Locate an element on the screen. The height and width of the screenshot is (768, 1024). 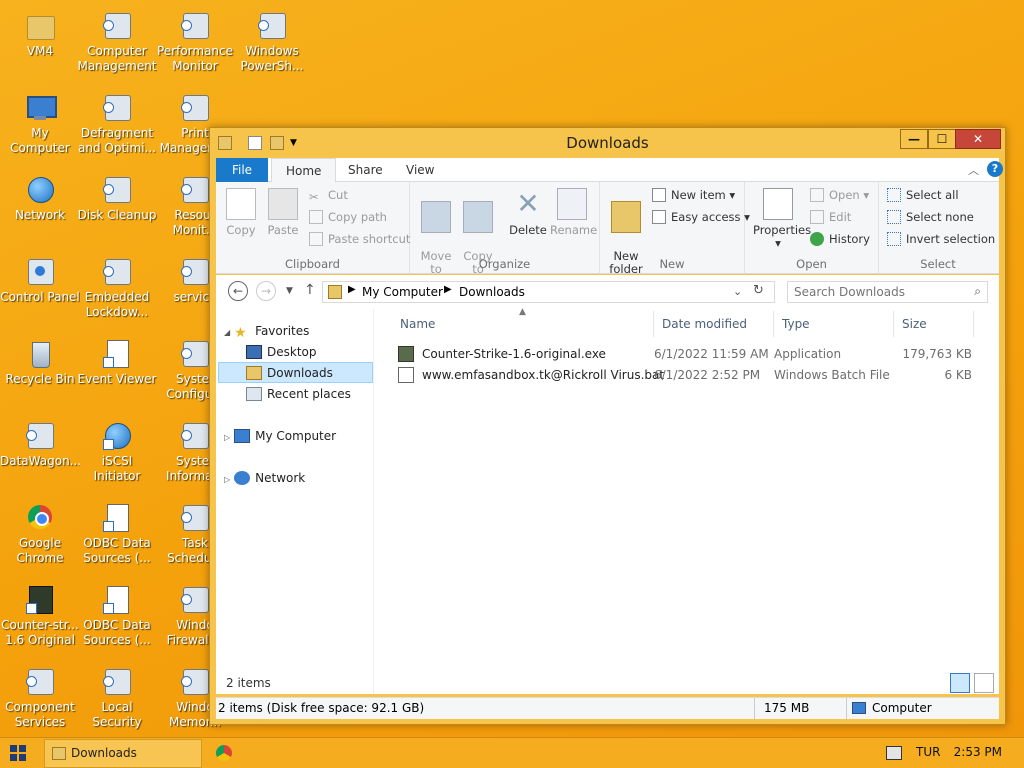
desktop-icon-disk-cleanup: Disk Cleanup is located at coordinates (117, 197).